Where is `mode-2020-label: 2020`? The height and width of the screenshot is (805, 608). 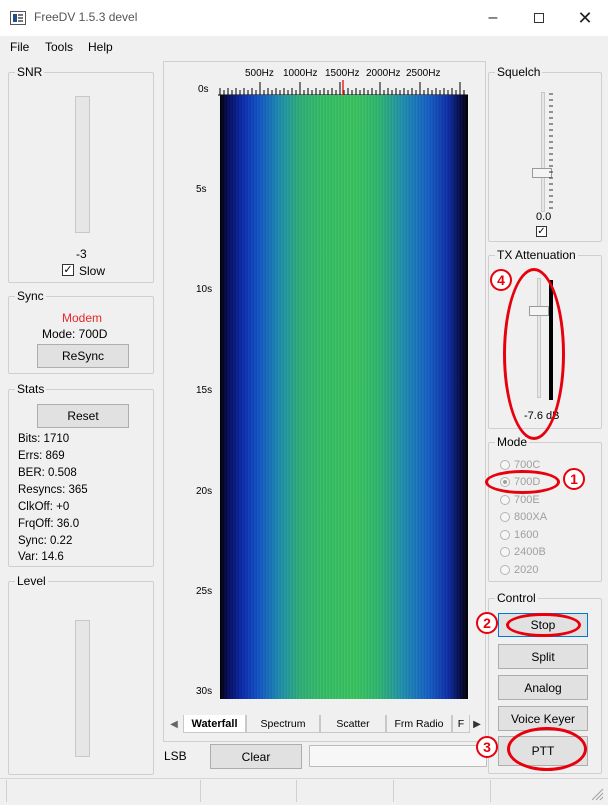
mode-2020-label: 2020 is located at coordinates (526, 570).